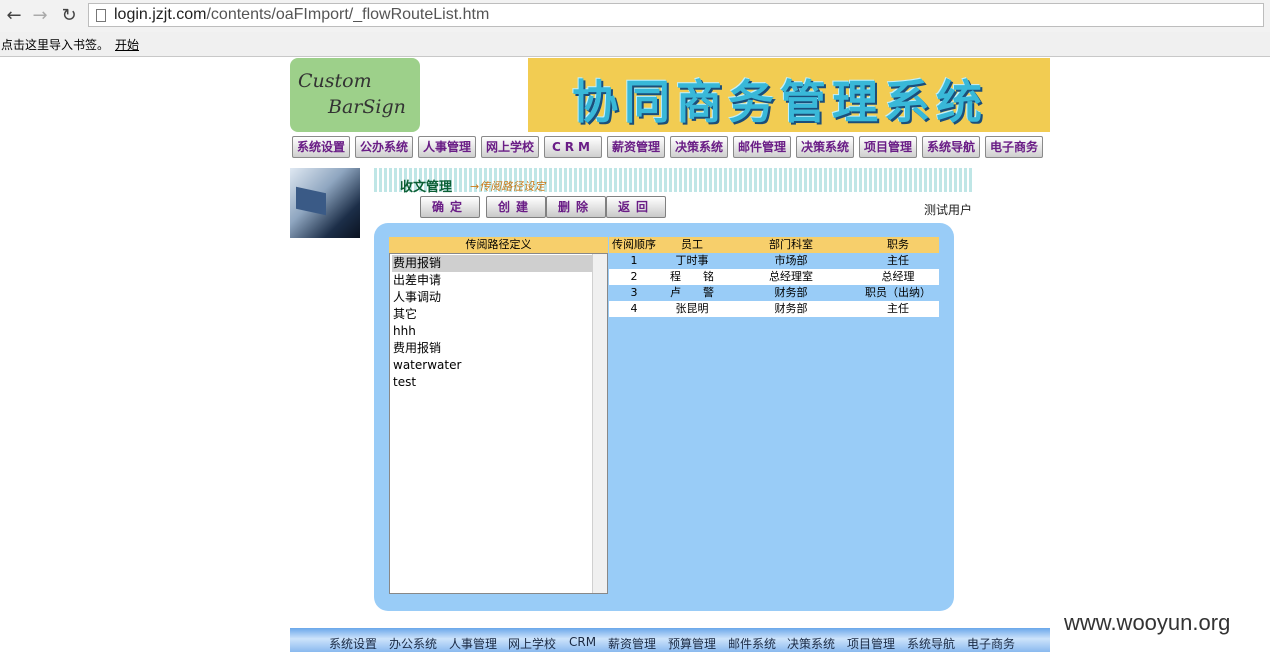 This screenshot has height=652, width=1270. What do you see at coordinates (674, 181) in the screenshot?
I see `section-header: 收文管理 →传阅路径设定` at bounding box center [674, 181].